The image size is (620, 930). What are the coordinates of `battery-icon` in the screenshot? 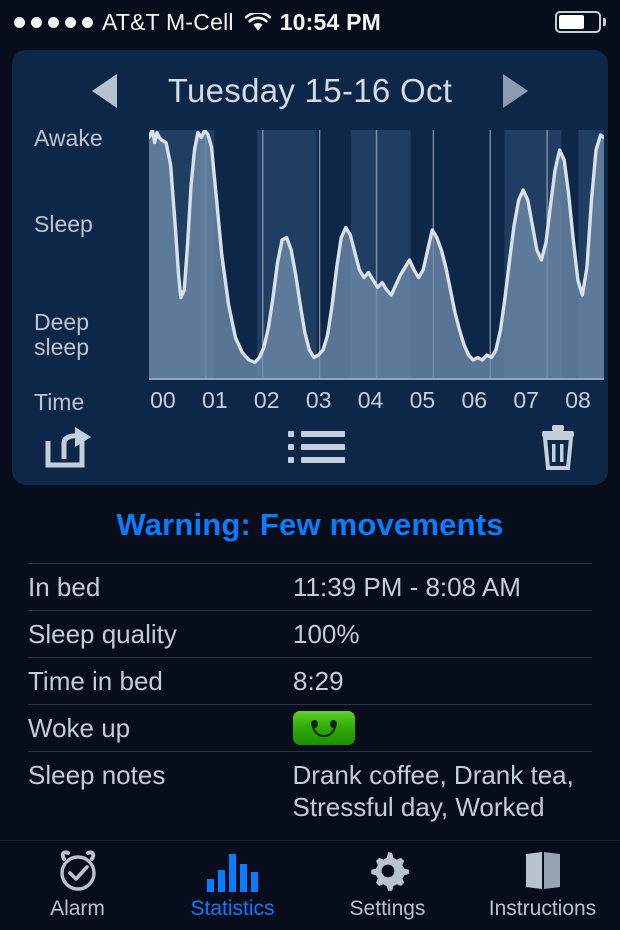 It's located at (578, 22).